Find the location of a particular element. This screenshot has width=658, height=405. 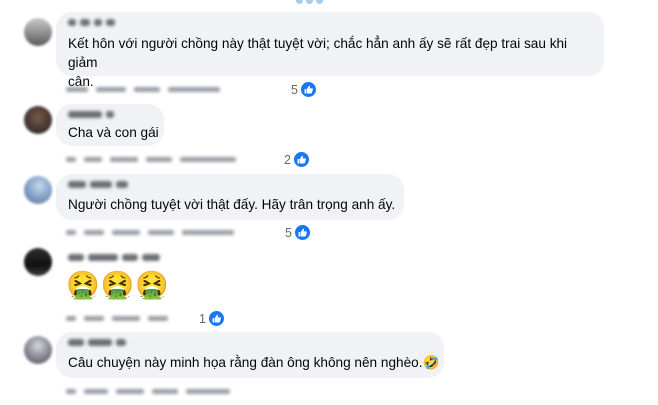

emoji-reaction: 🤮🤮🤮 is located at coordinates (118, 285).